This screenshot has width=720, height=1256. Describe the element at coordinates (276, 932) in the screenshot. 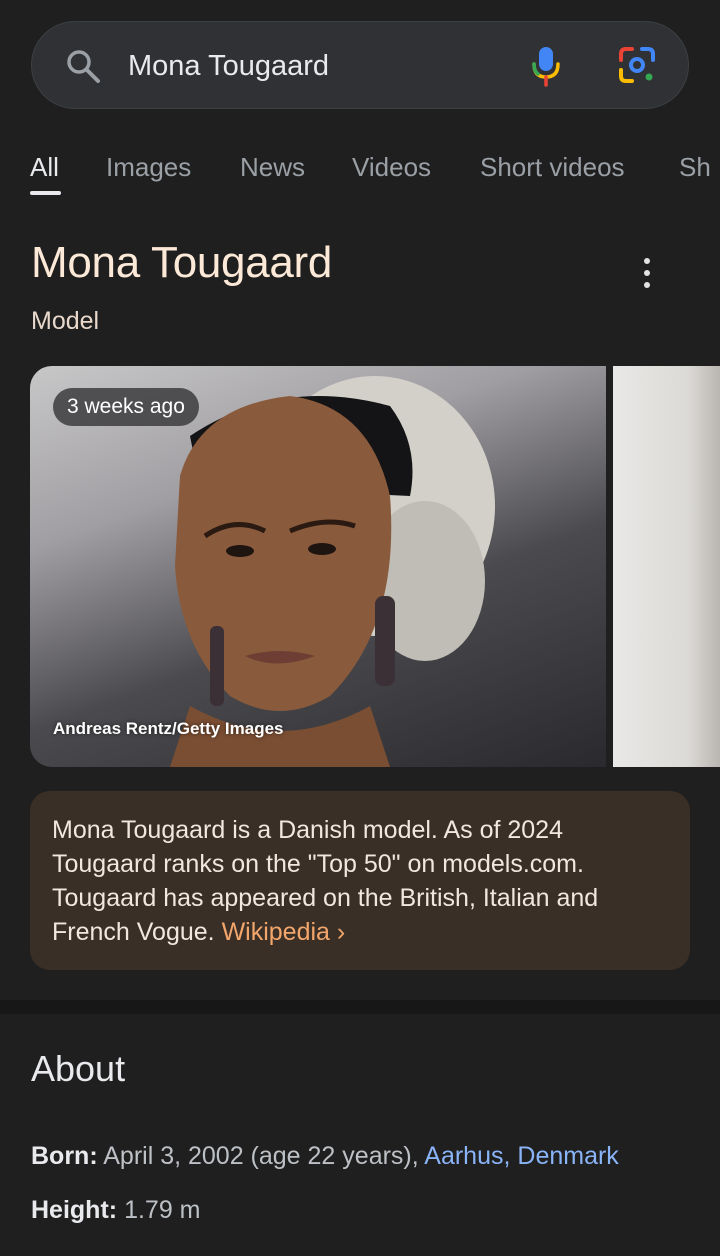

I see `wikipedia-link-label: Wikipedia` at that location.